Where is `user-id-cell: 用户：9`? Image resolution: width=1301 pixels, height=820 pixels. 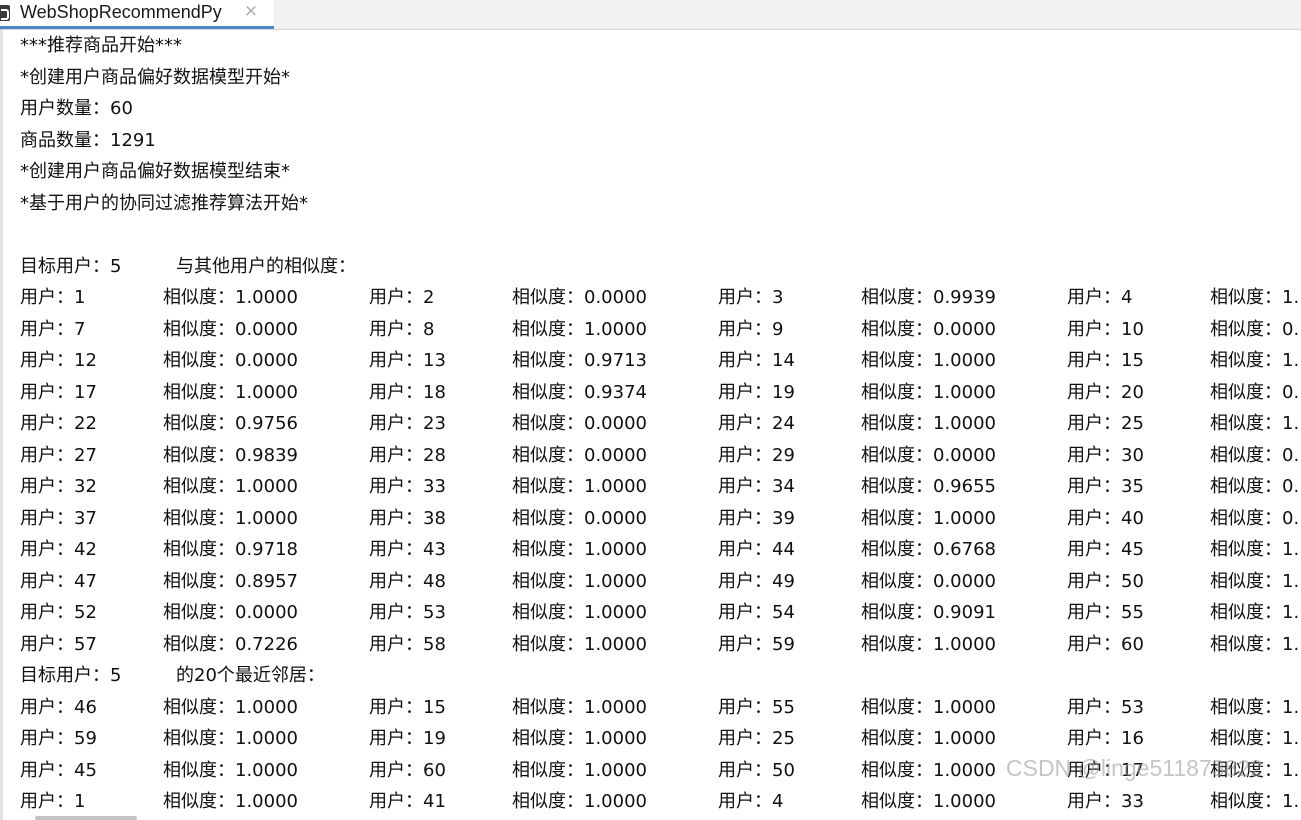 user-id-cell: 用户：9 is located at coordinates (751, 329).